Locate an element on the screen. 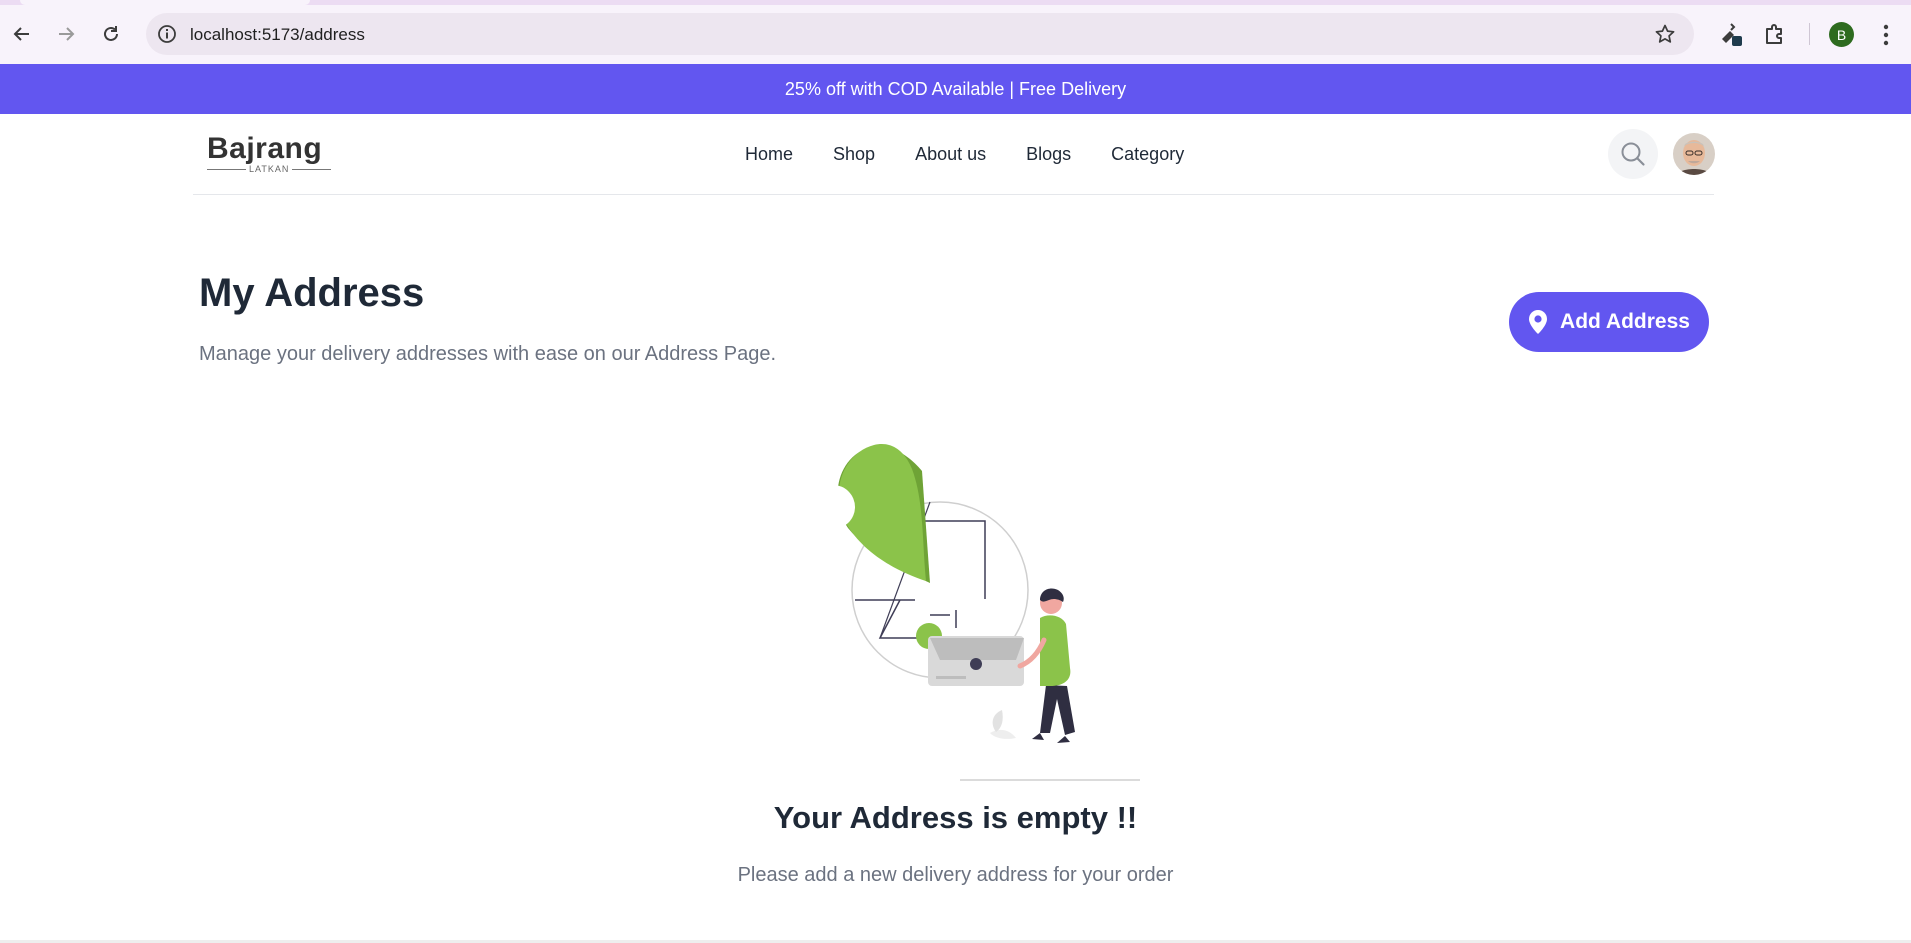 This screenshot has height=943, width=1911. toolbar-divider is located at coordinates (1809, 34).